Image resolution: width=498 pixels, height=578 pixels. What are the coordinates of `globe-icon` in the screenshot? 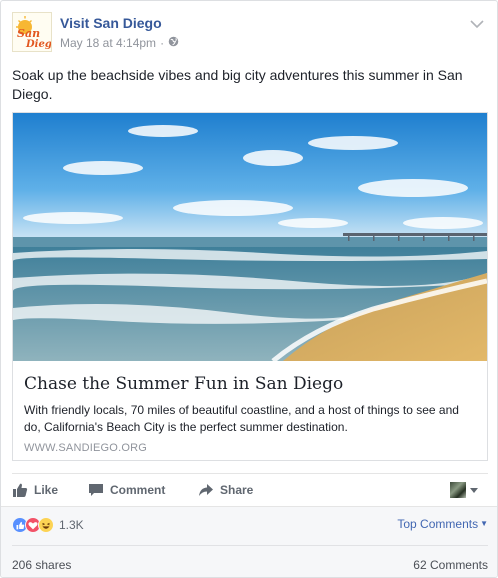 It's located at (173, 43).